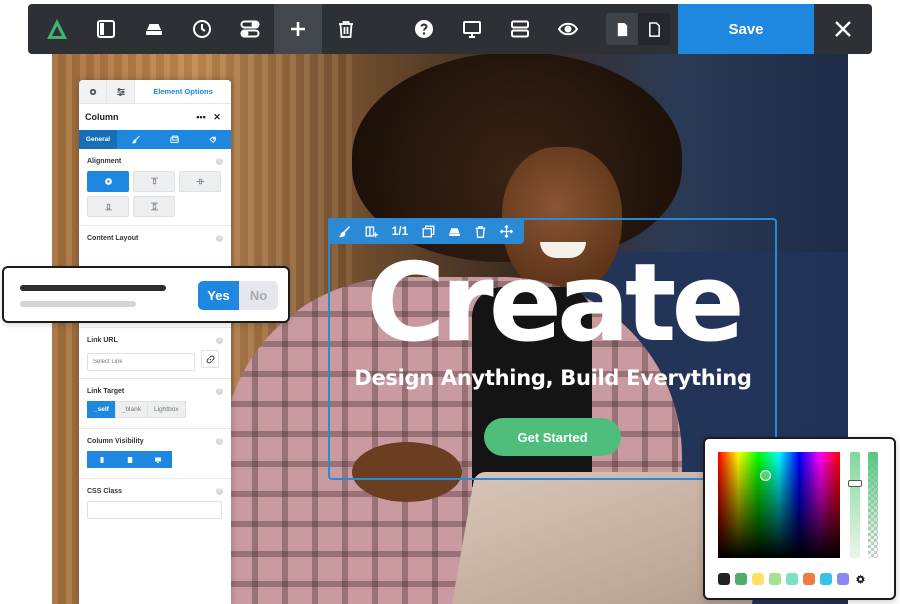 This screenshot has height=604, width=900. What do you see at coordinates (121, 92) in the screenshot?
I see `sliders-icon` at bounding box center [121, 92].